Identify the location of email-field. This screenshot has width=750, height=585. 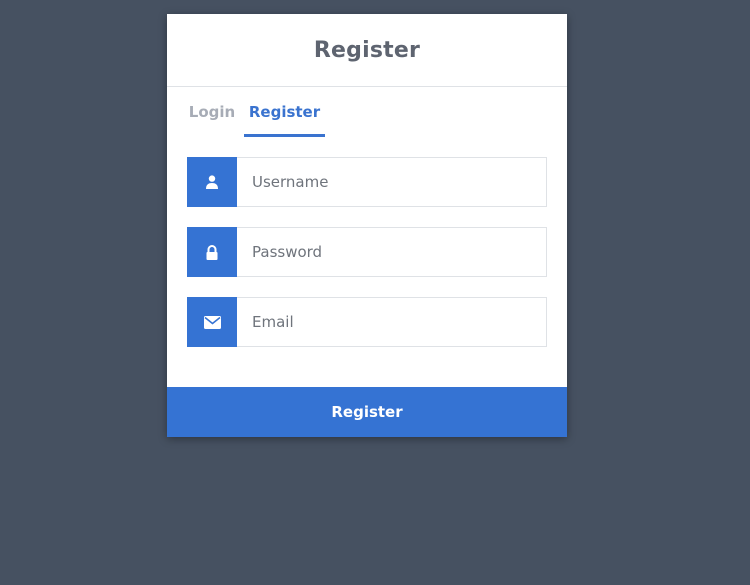
(367, 322).